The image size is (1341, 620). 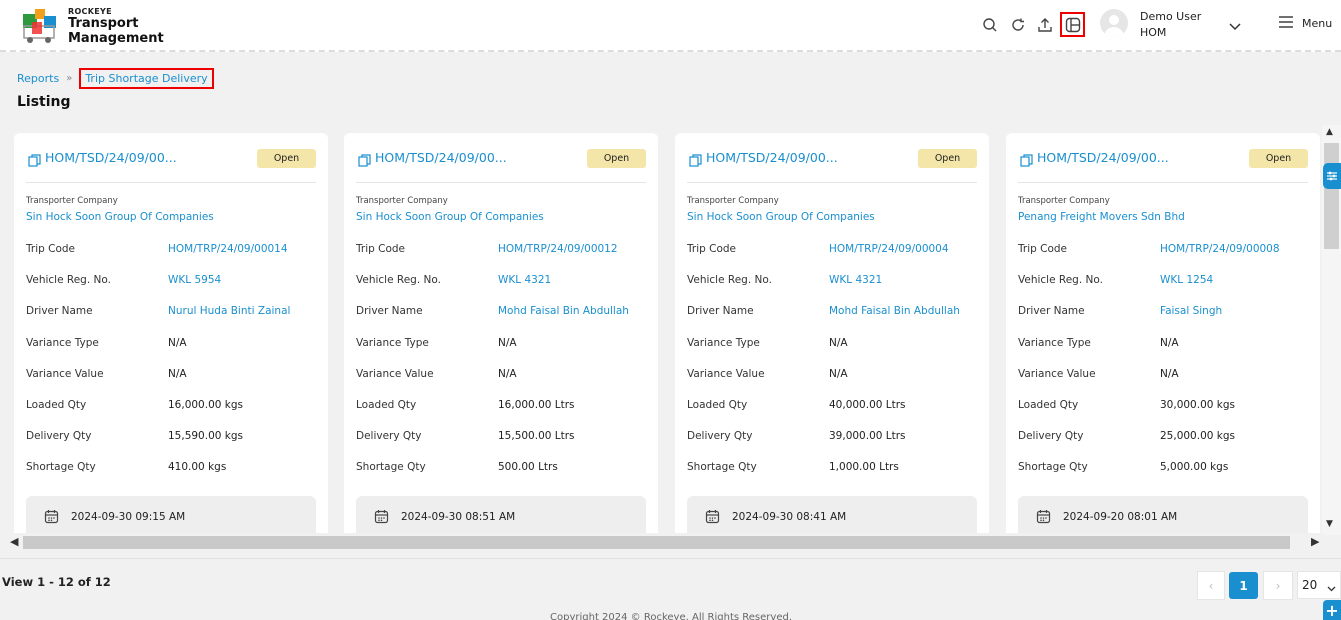 What do you see at coordinates (1278, 158) in the screenshot?
I see `status-badge: Open` at bounding box center [1278, 158].